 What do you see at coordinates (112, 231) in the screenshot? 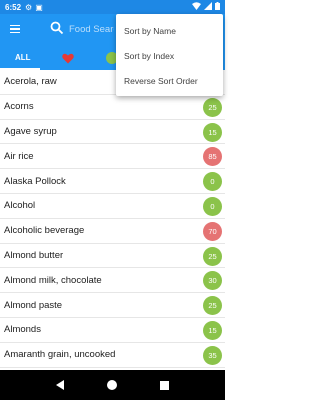
I see `food-row: Alcoholic beverage 70` at bounding box center [112, 231].